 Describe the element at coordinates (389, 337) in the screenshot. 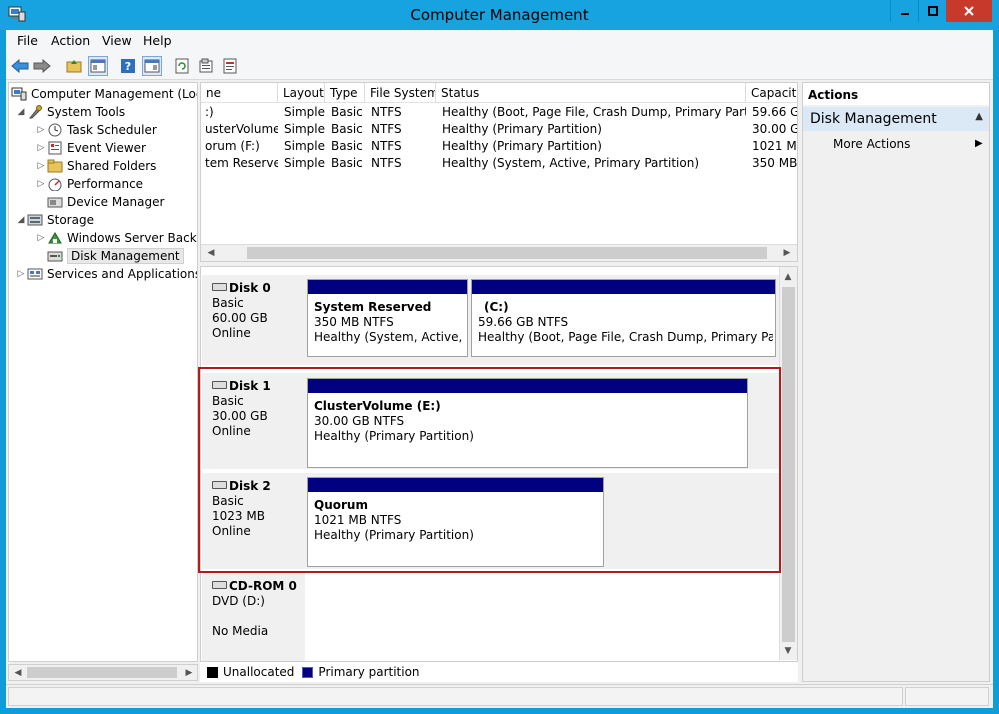

I see `partition-status: Healthy (System, Active, Pri` at that location.